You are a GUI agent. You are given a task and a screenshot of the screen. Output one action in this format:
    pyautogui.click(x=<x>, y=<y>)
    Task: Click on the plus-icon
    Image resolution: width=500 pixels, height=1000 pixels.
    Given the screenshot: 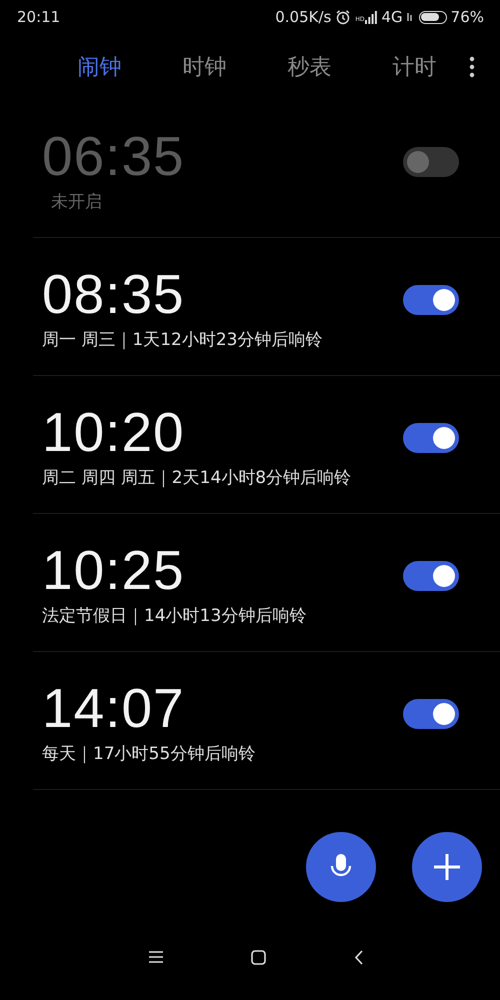 What is the action you would take?
    pyautogui.click(x=447, y=867)
    